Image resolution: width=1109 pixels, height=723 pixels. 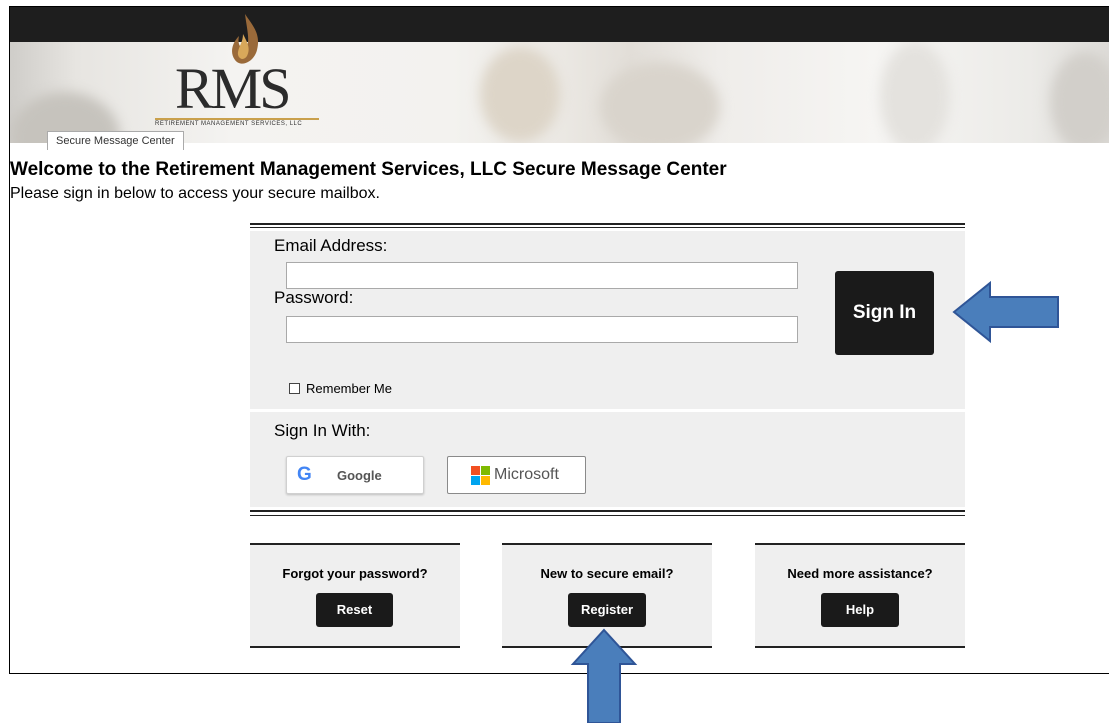 I want to click on rms-logo: RMS RETIREMENT MANAGEMENT SERVICES, LLC, so click(x=235, y=75).